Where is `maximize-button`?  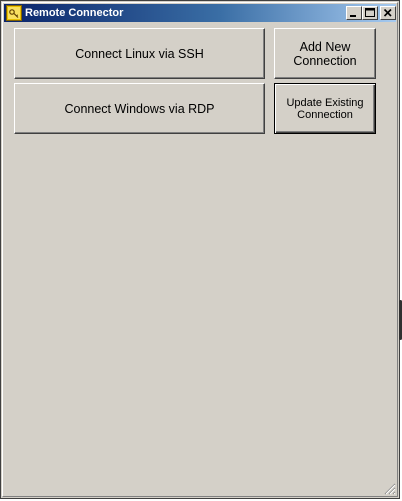
maximize-button is located at coordinates (370, 13).